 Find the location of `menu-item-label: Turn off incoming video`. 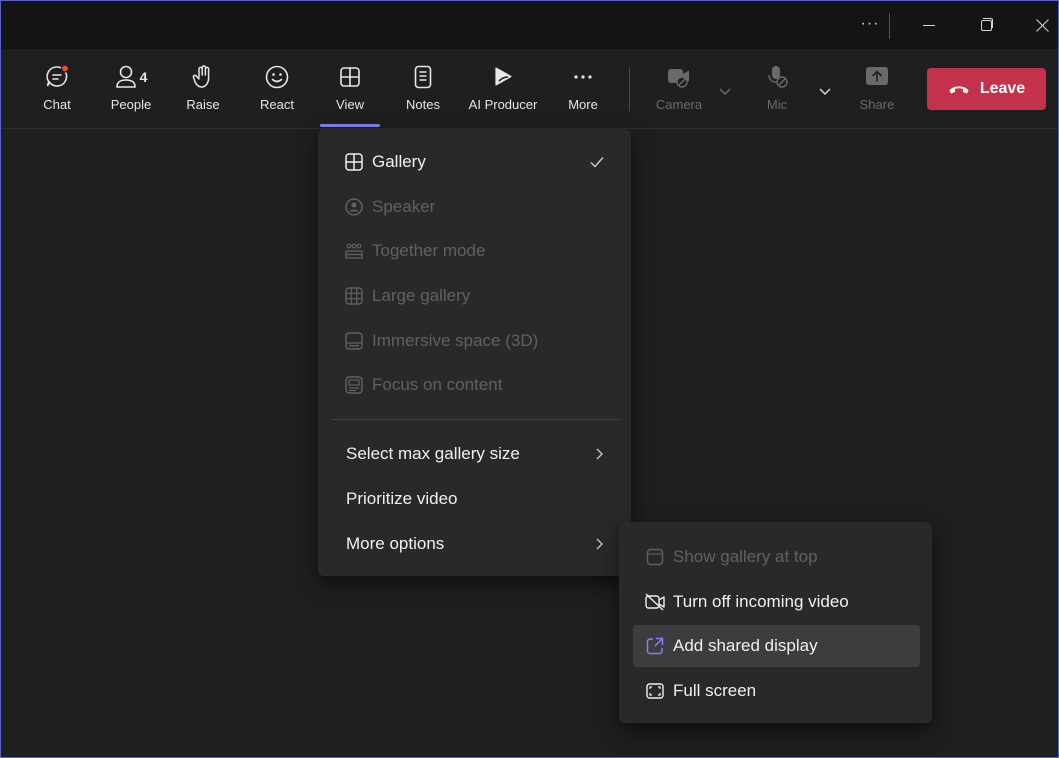

menu-item-label: Turn off incoming video is located at coordinates (761, 601).